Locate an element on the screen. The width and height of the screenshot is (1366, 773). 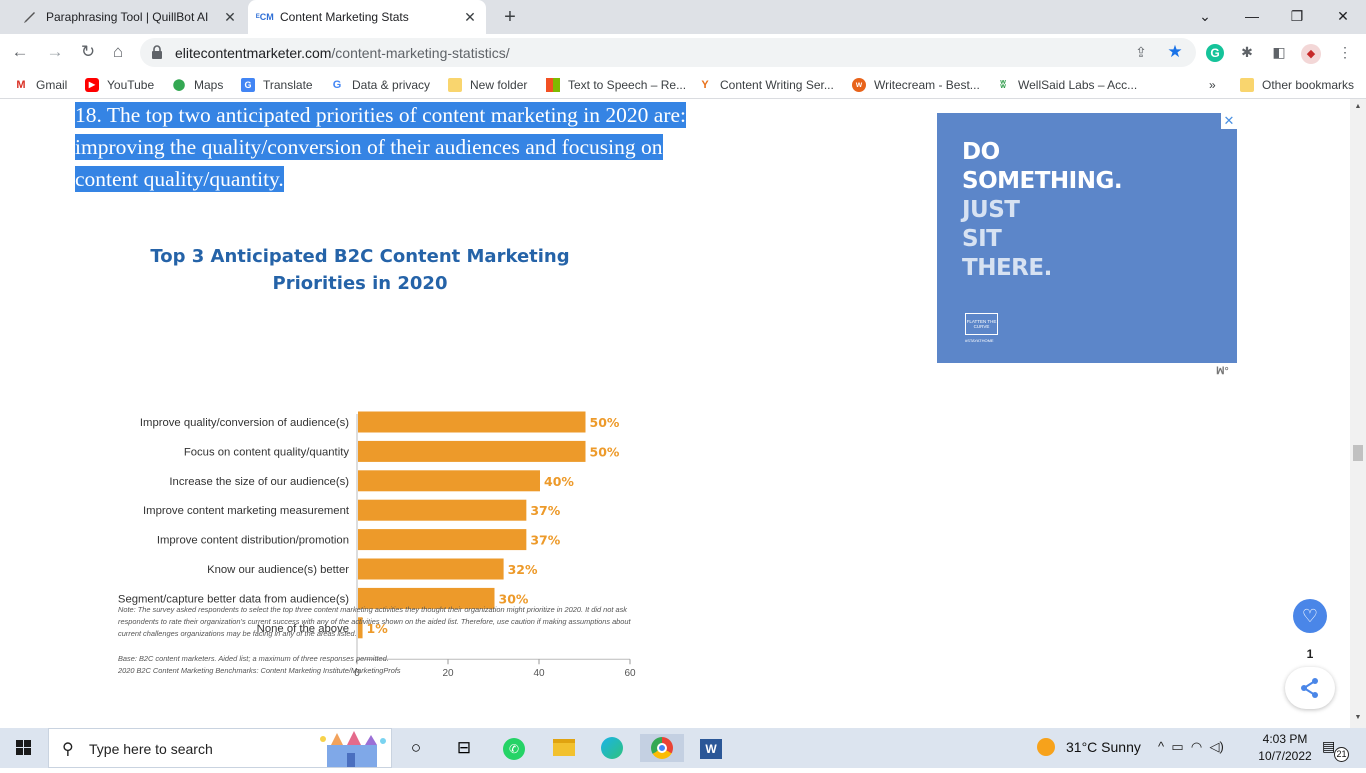
chevron-down-icon: ⌄ is located at coordinates (1205, 16).